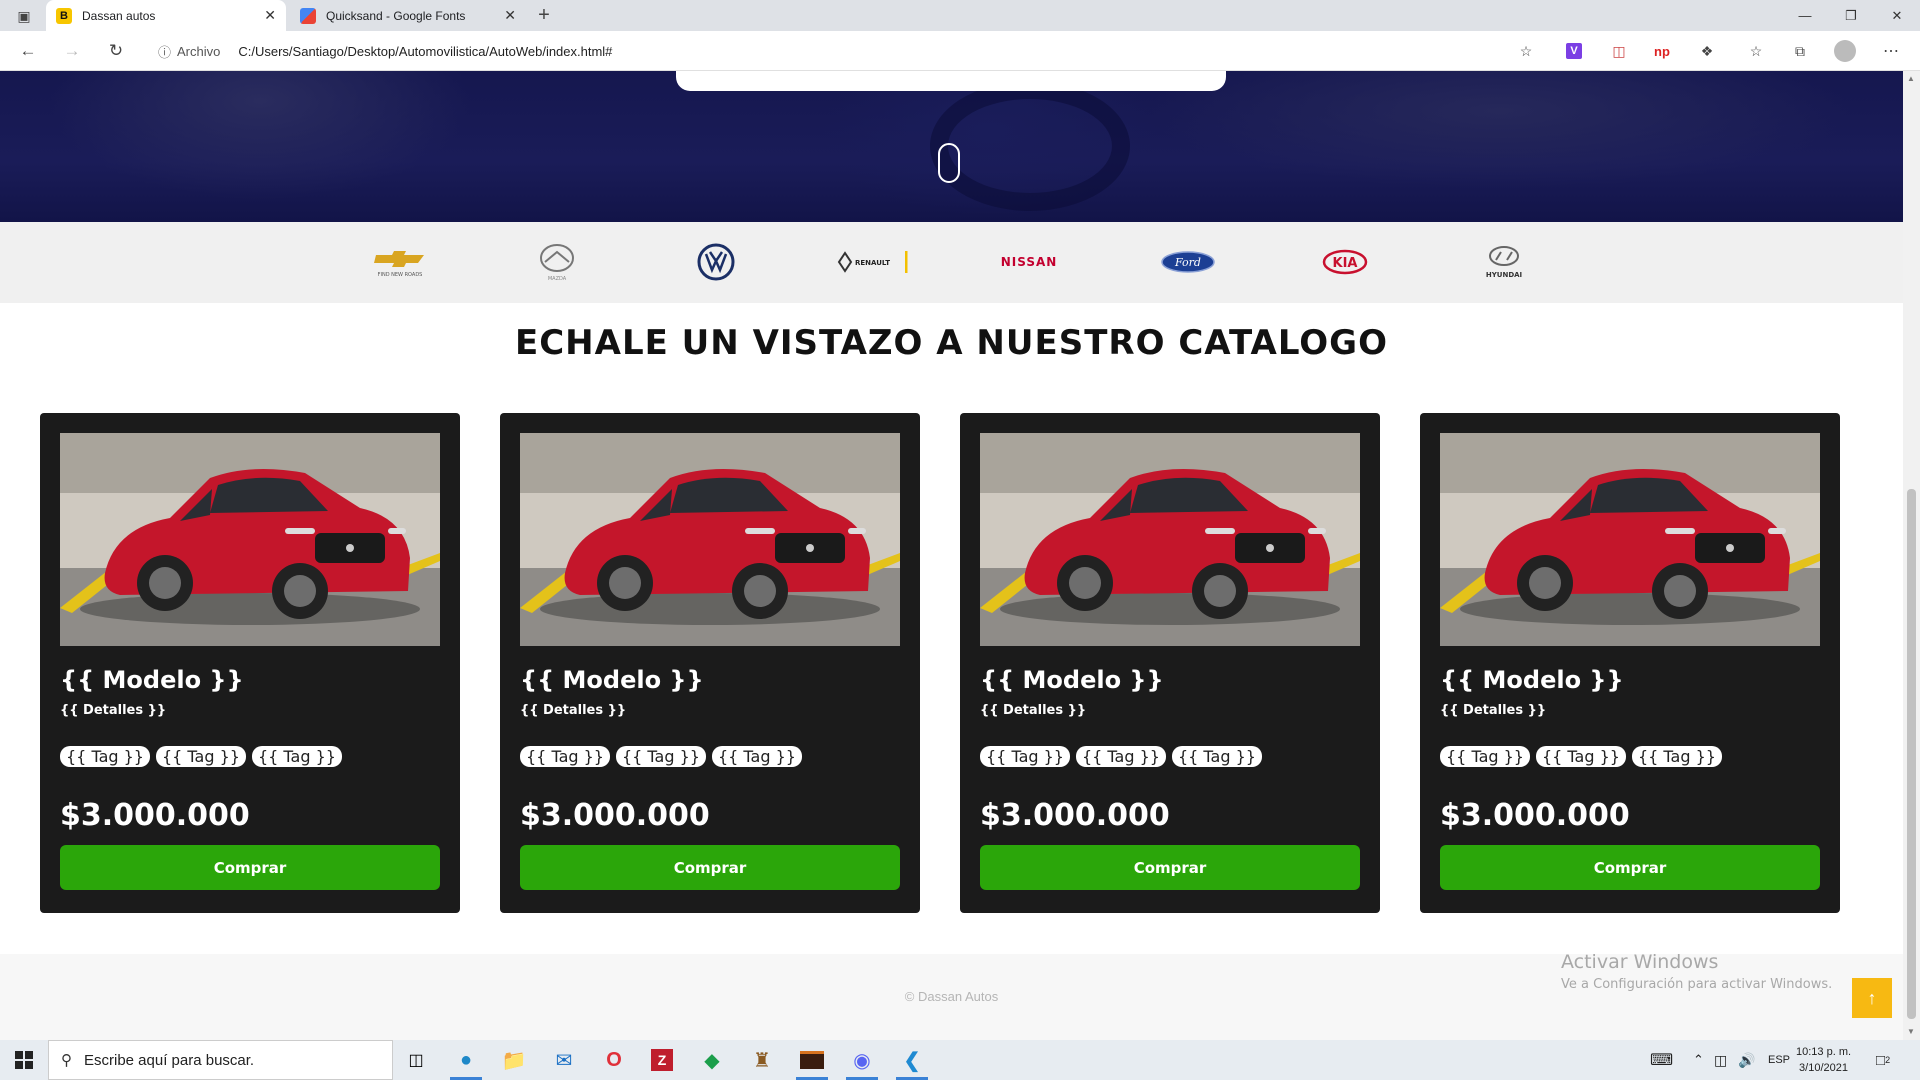  What do you see at coordinates (716, 262) in the screenshot?
I see `volkswagen-logo-icon` at bounding box center [716, 262].